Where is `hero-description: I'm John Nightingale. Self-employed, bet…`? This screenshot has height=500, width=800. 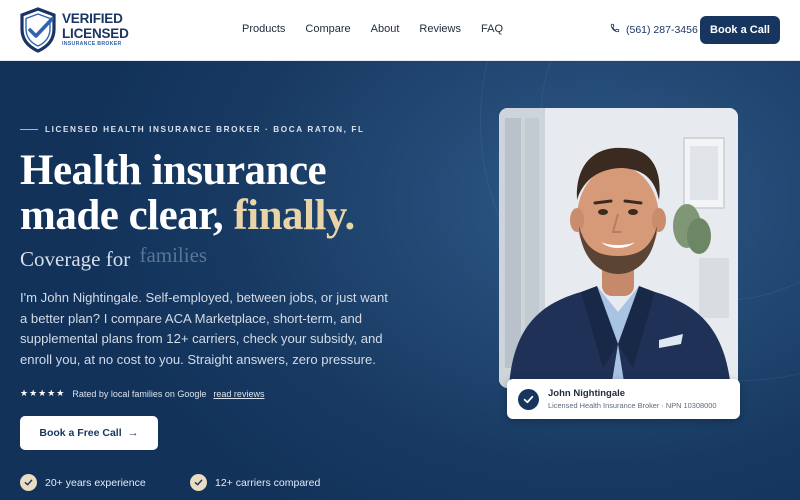
hero-description: I'm John Nightingale. Self-employed, bet… is located at coordinates (204, 328).